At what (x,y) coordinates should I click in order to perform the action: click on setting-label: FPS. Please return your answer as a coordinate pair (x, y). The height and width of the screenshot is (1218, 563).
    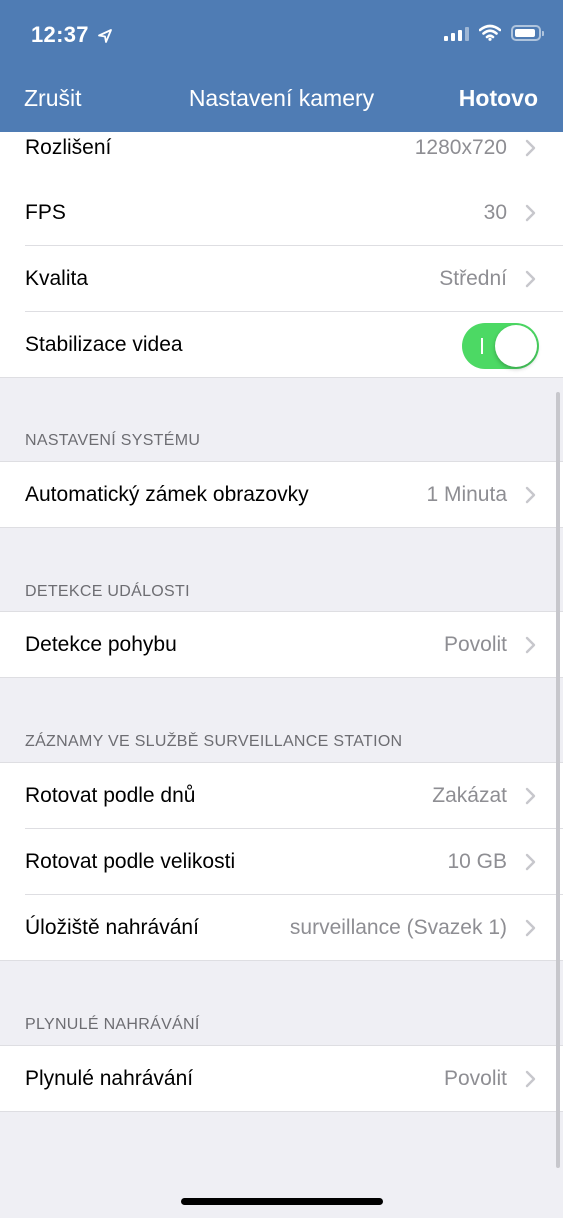
    Looking at the image, I should click on (45, 212).